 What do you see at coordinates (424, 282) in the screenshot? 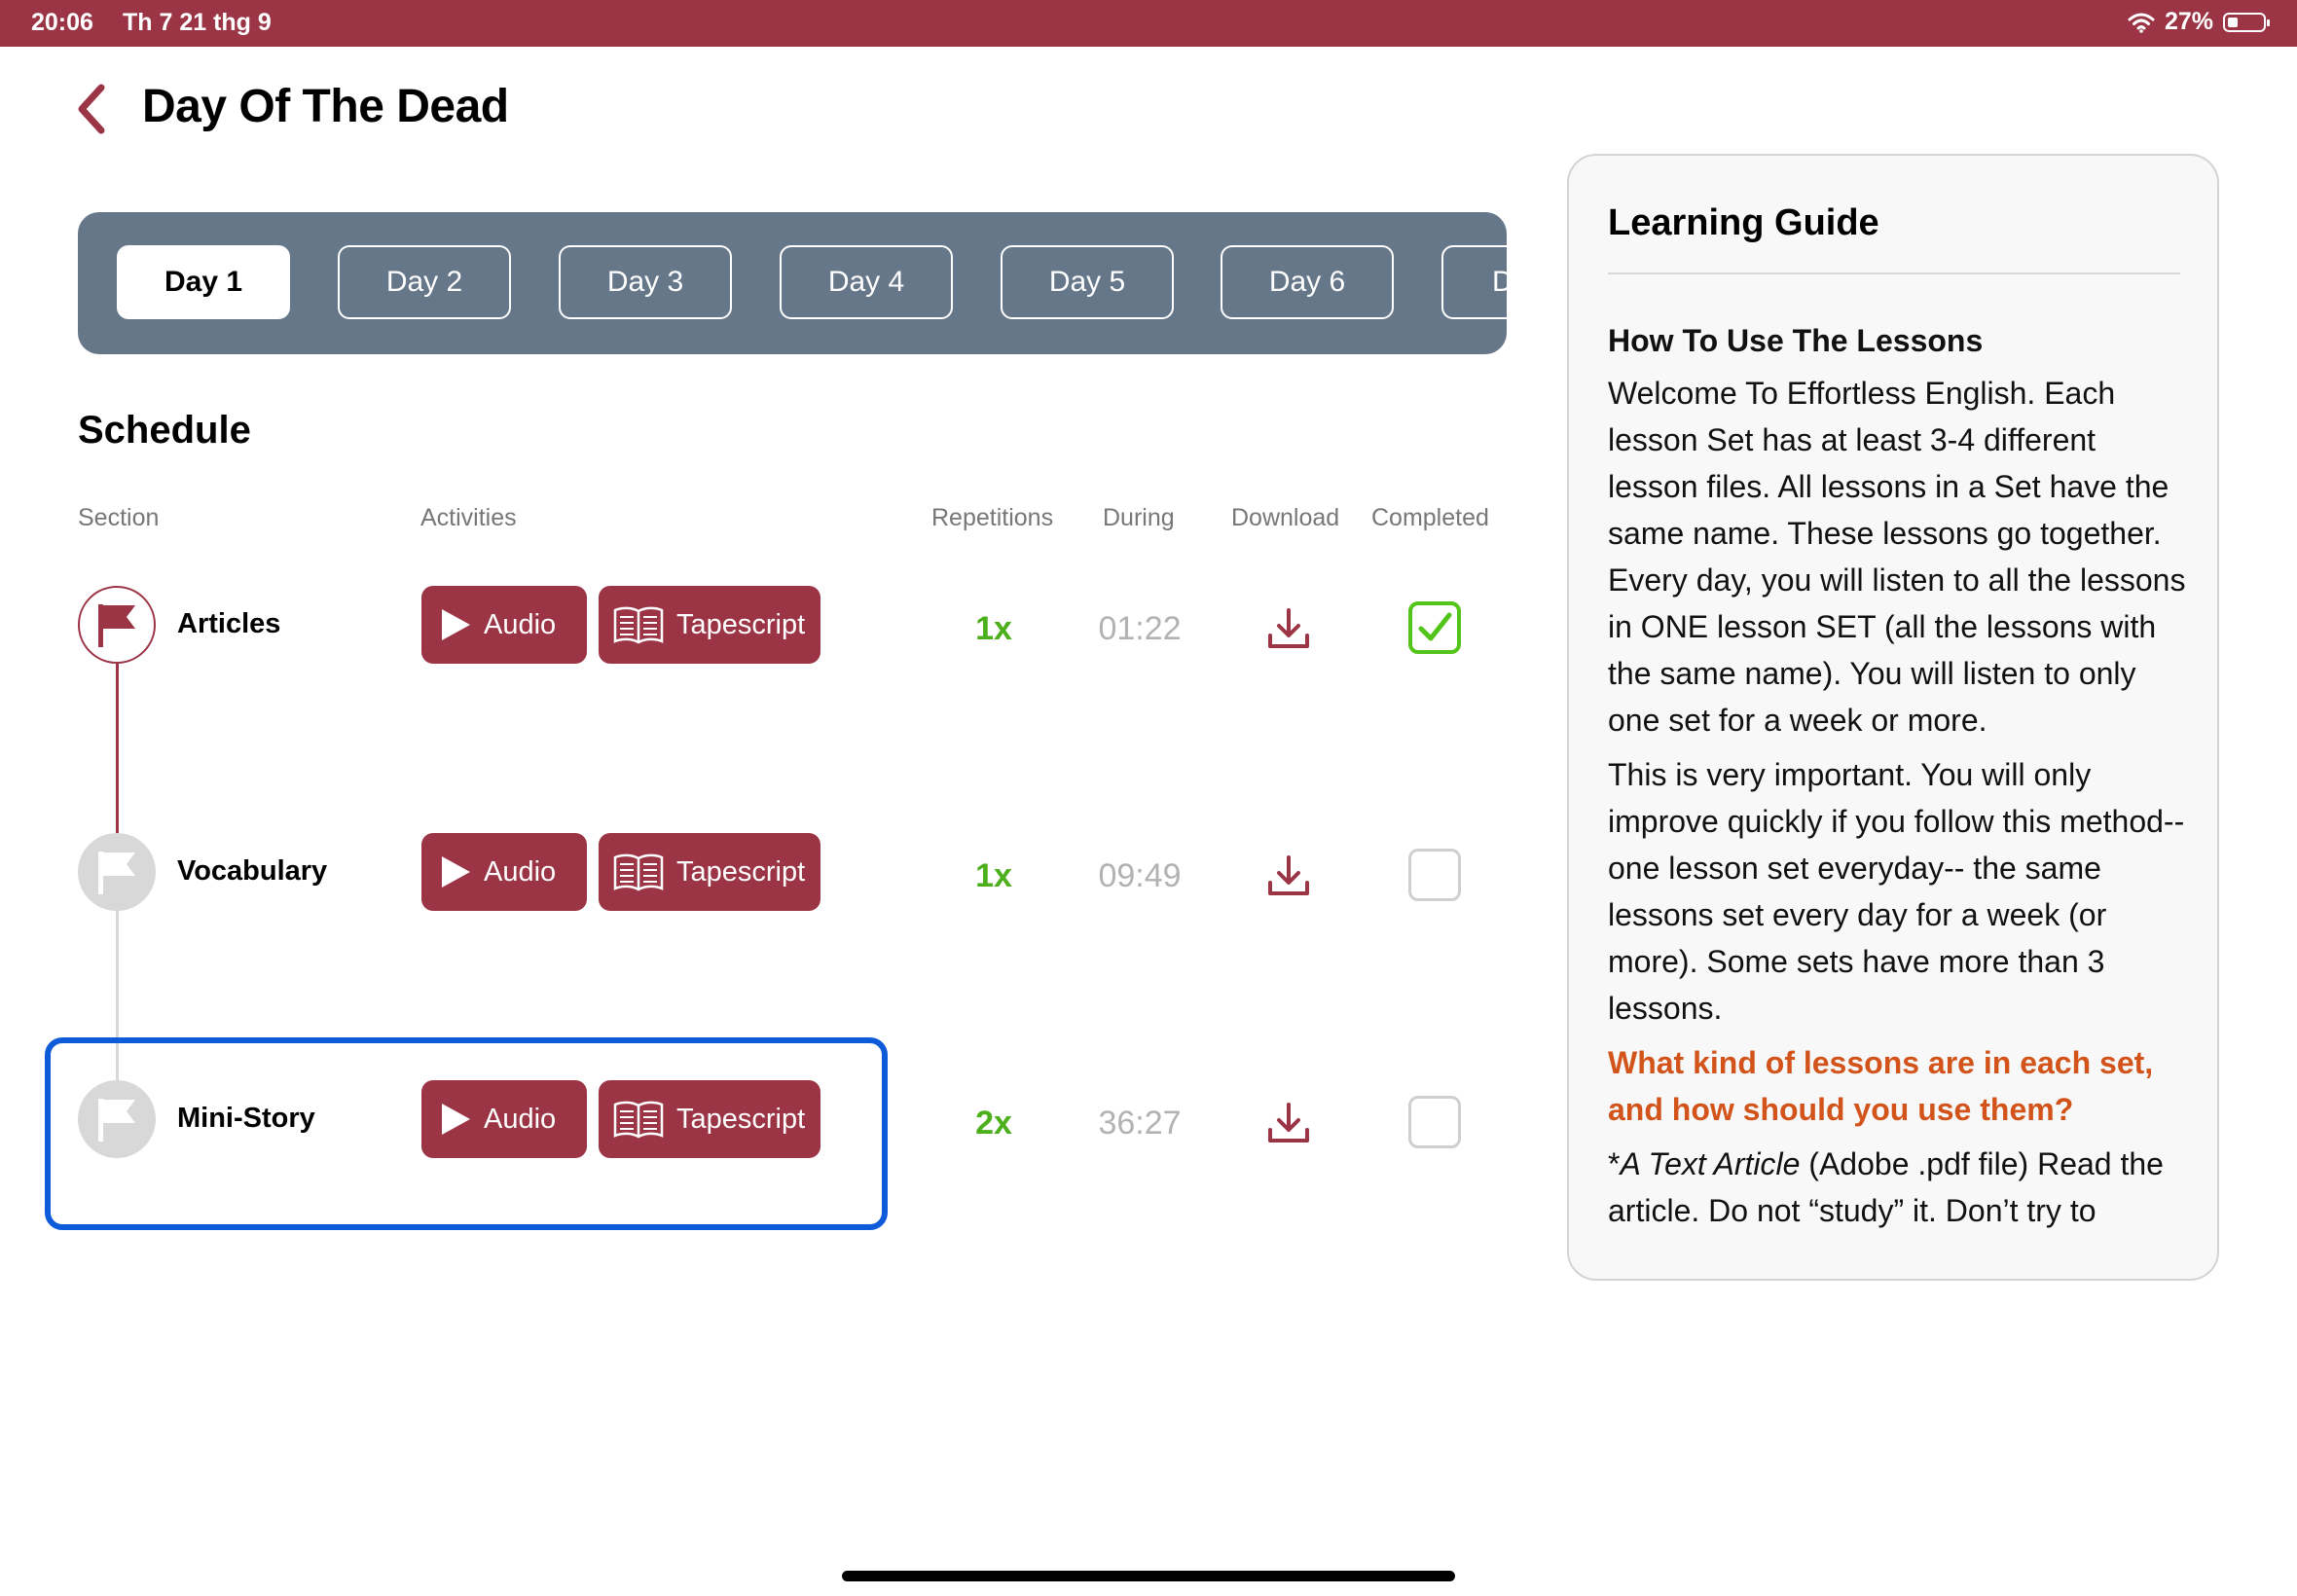
I see `tab-day-2: Day 2` at bounding box center [424, 282].